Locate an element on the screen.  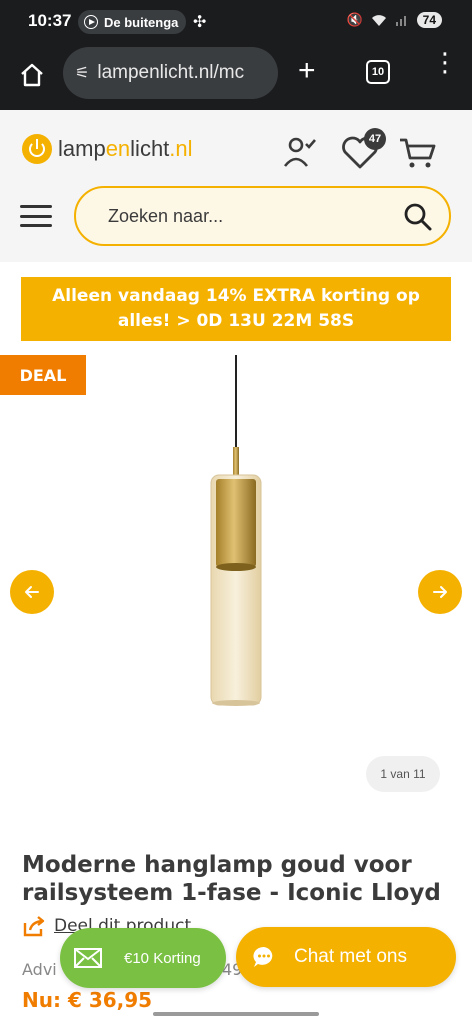
hamburger-menu-icon is located at coordinates (36, 216).